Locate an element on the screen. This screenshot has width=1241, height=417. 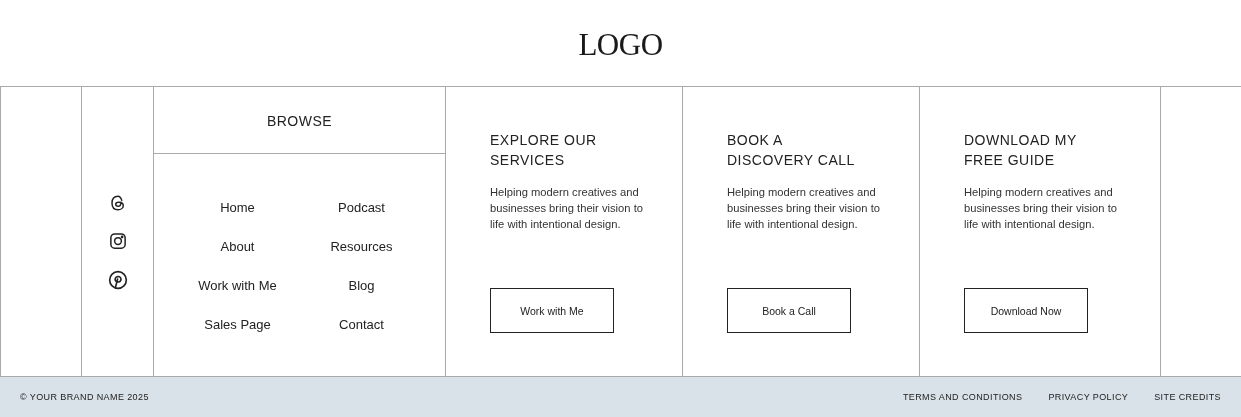
nav-link: About is located at coordinates (237, 247).